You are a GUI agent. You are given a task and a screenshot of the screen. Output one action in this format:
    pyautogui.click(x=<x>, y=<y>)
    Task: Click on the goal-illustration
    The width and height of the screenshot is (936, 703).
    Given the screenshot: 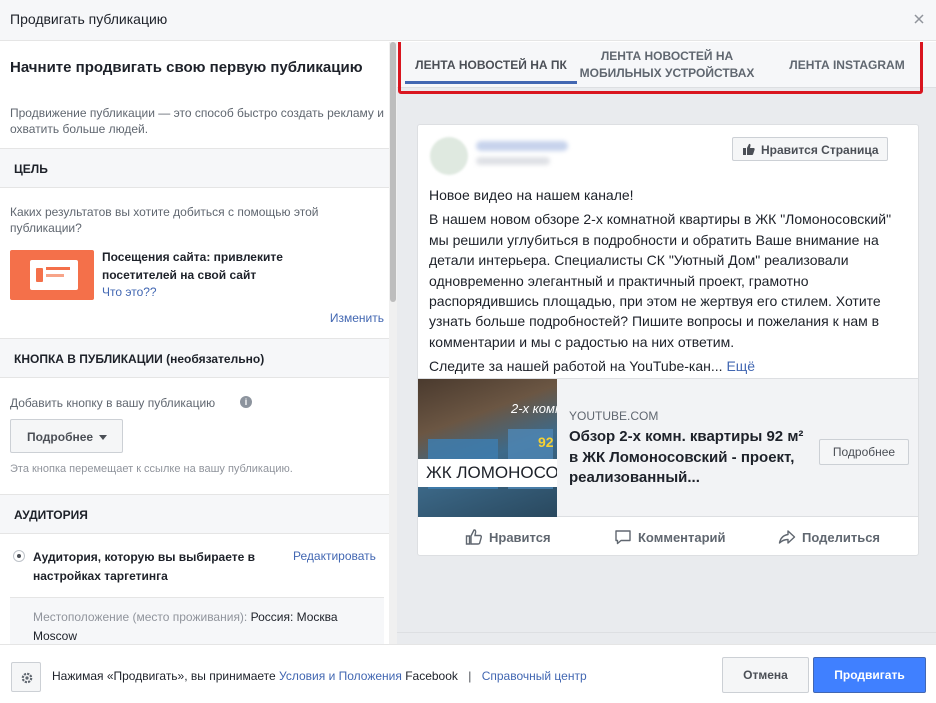 What is the action you would take?
    pyautogui.click(x=52, y=275)
    